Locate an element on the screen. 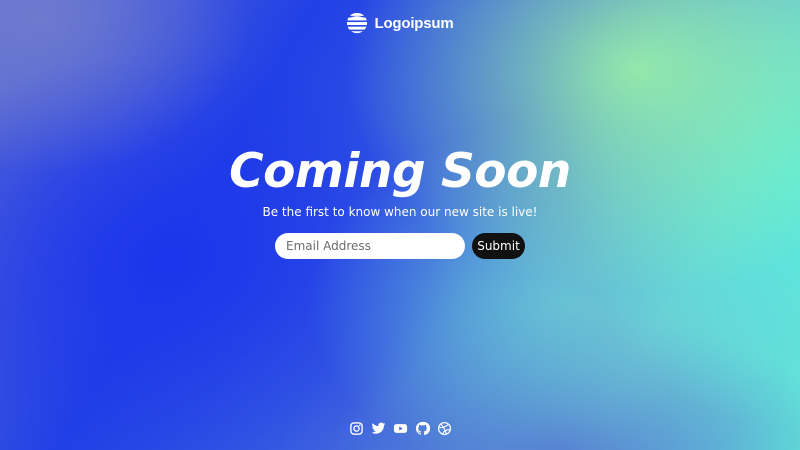 The width and height of the screenshot is (800, 450). twitter-link is located at coordinates (378, 428).